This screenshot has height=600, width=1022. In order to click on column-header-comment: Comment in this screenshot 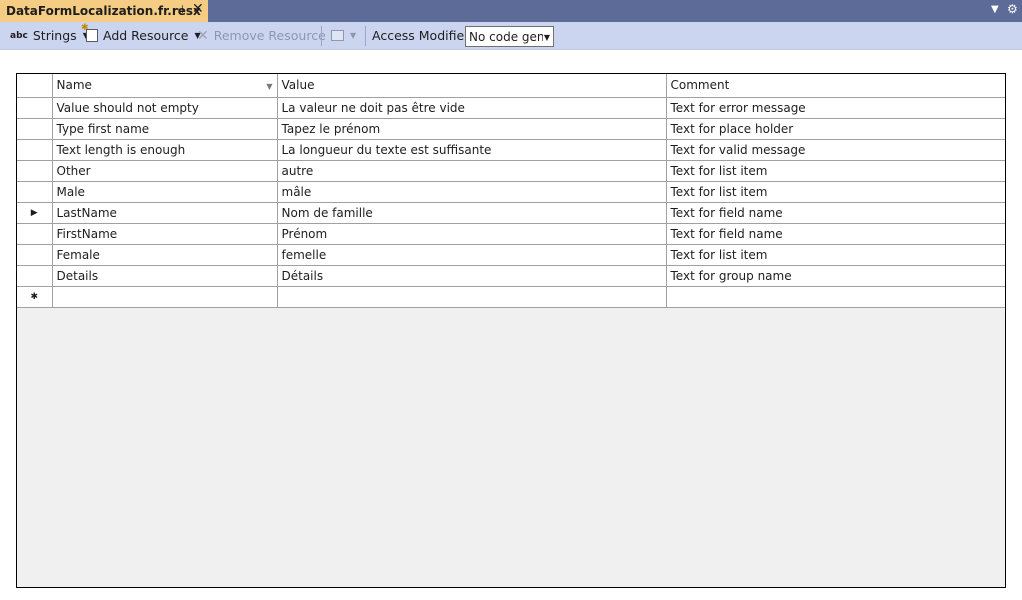, I will do `click(835, 86)`.